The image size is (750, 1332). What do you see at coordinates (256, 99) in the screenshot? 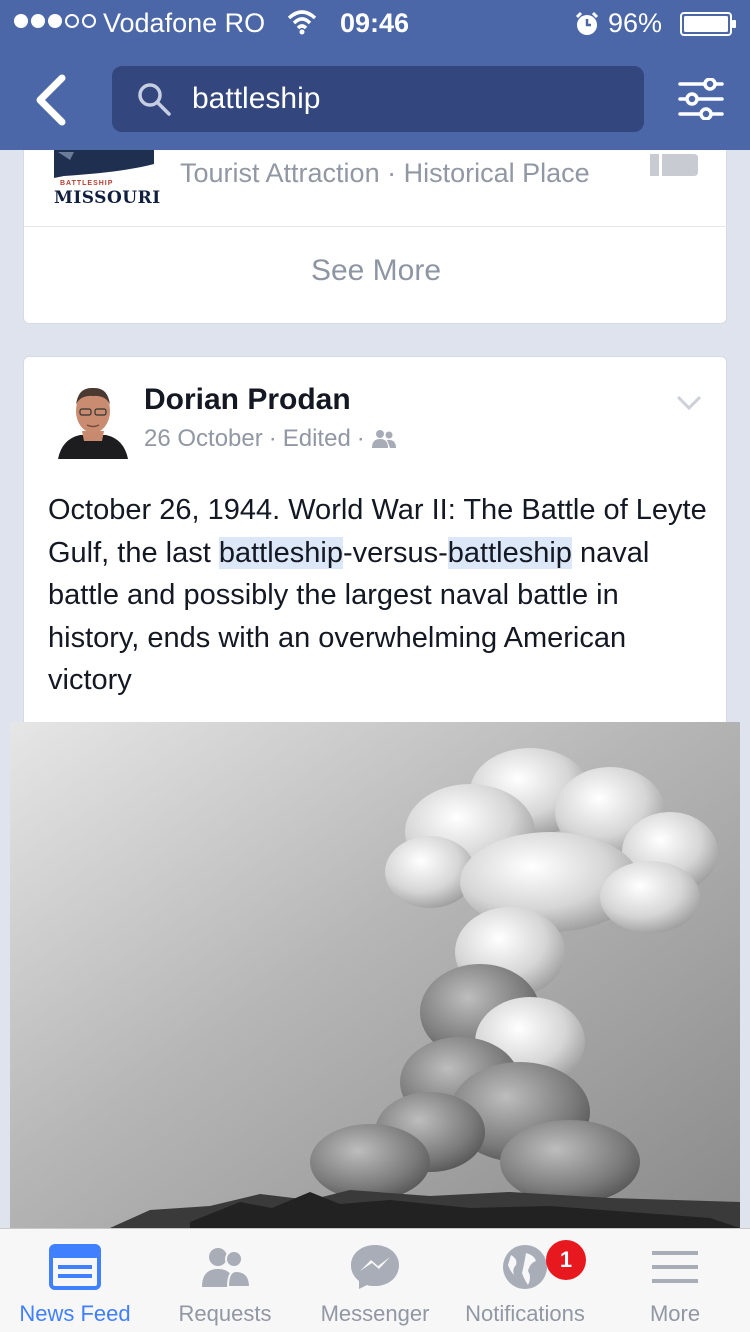
I see `search-query: battleship` at bounding box center [256, 99].